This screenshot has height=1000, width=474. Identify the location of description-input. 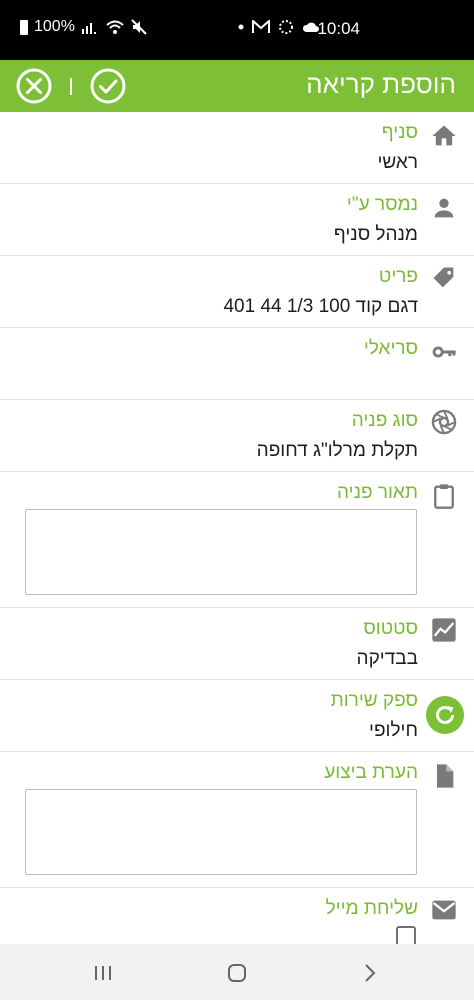
(221, 552).